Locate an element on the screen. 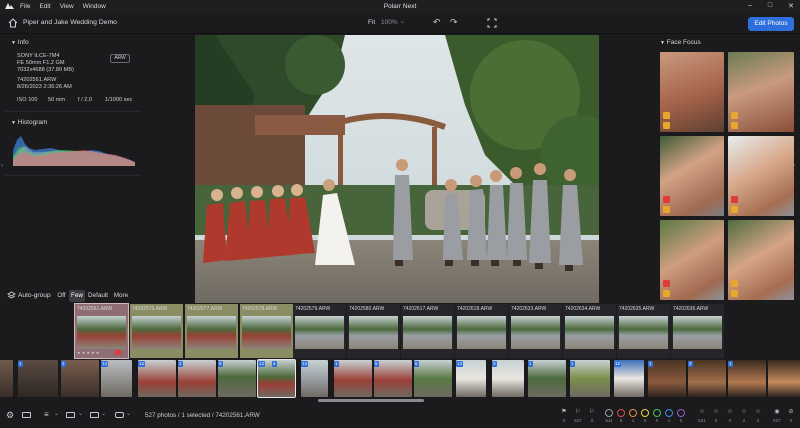 The height and width of the screenshot is (428, 800). minimize-icon: – is located at coordinates (750, 6).